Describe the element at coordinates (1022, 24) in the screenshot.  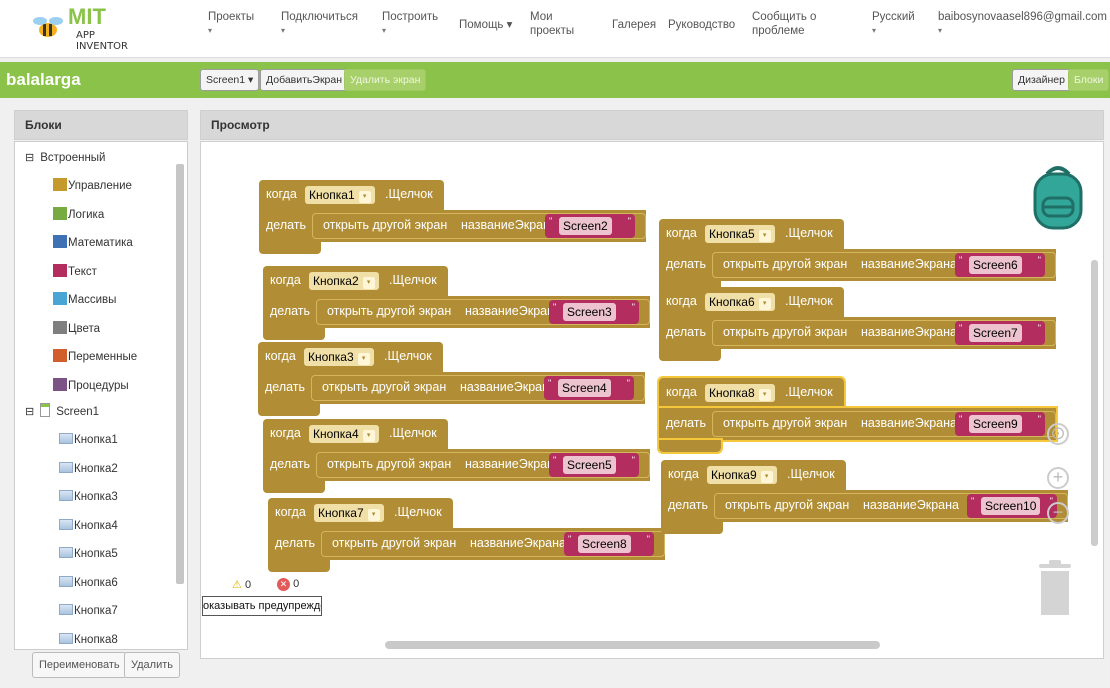
I see `menu-account: baibosynovaasel896@gmail.com ▾` at that location.